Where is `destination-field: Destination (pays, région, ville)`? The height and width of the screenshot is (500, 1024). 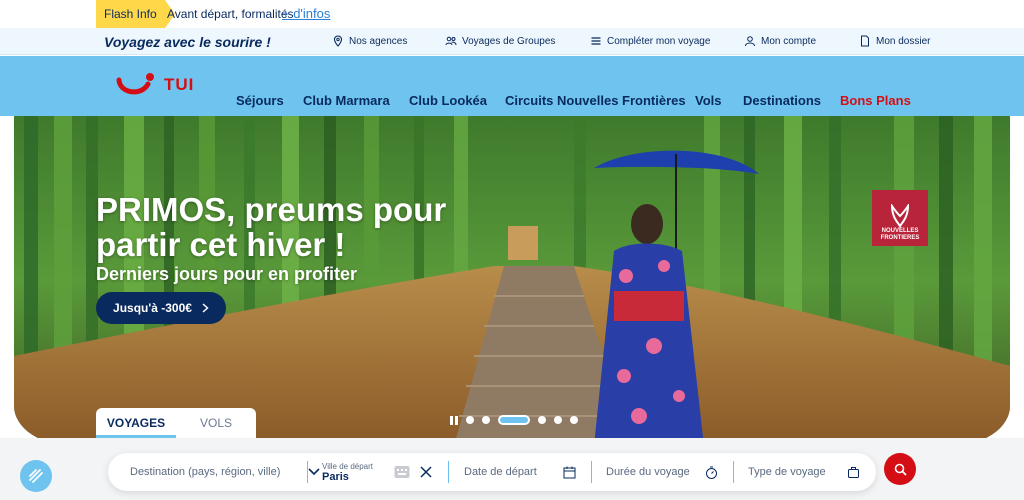
destination-field: Destination (pays, région, ville) is located at coordinates (225, 472).